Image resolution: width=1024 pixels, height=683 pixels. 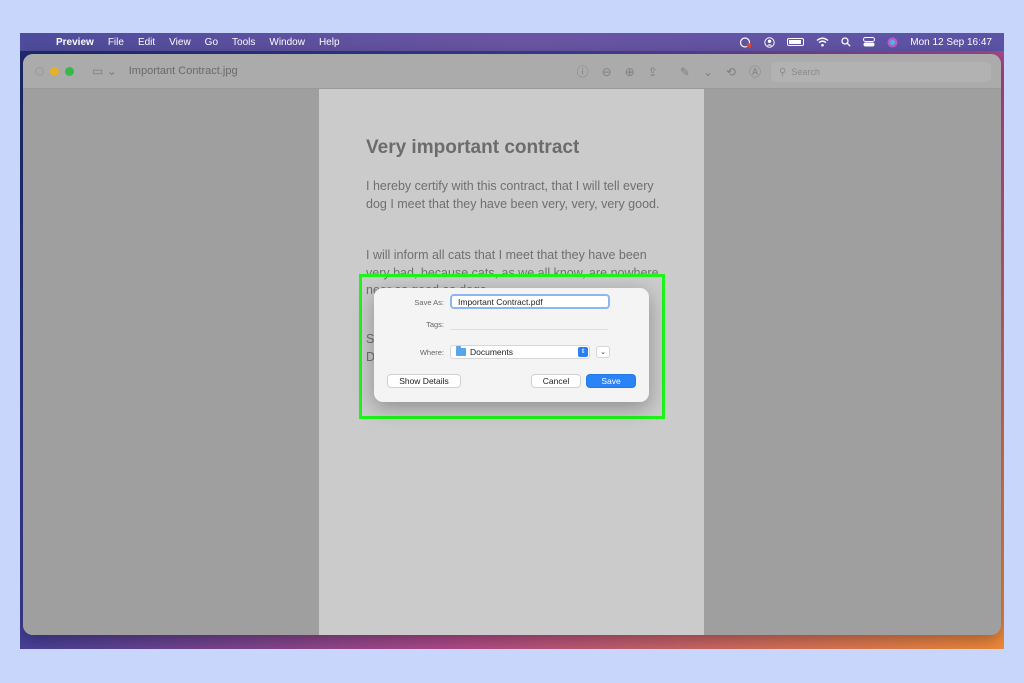 I want to click on cancel-button: Cancel, so click(x=556, y=381).